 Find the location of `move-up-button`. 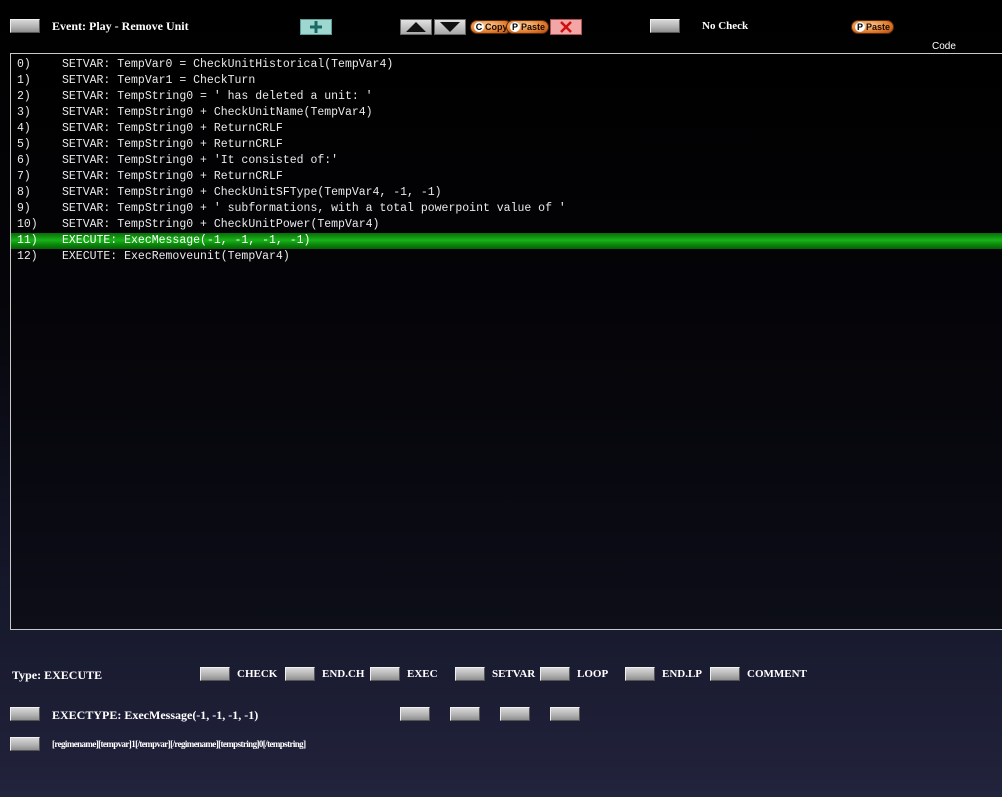

move-up-button is located at coordinates (416, 27).